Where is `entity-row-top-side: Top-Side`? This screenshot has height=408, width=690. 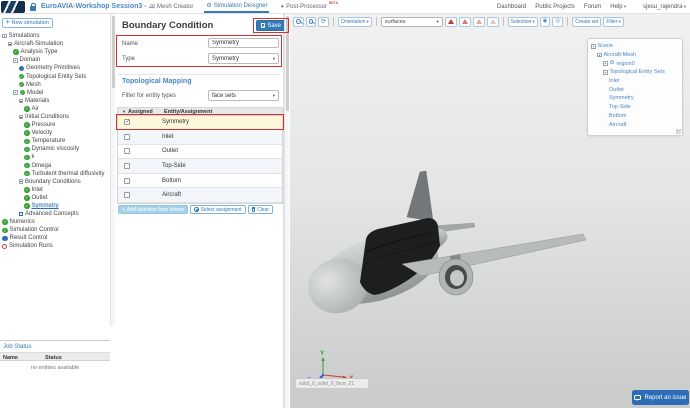 entity-row-top-side: Top-Side is located at coordinates (200, 166).